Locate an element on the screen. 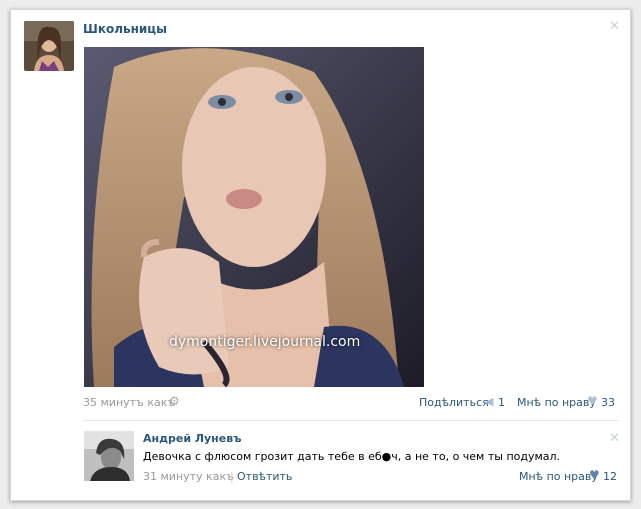 This screenshot has width=641, height=509. megaphone-icon: ◀ is located at coordinates (489, 401).